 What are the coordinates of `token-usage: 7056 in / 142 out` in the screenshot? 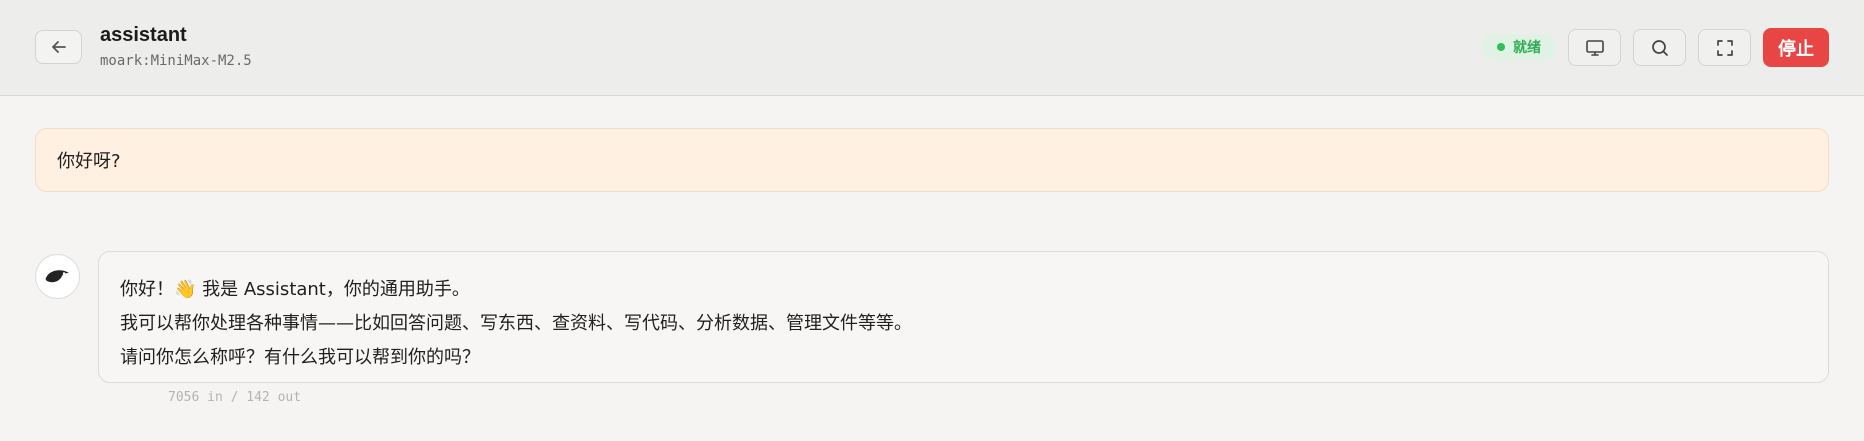 It's located at (235, 397).